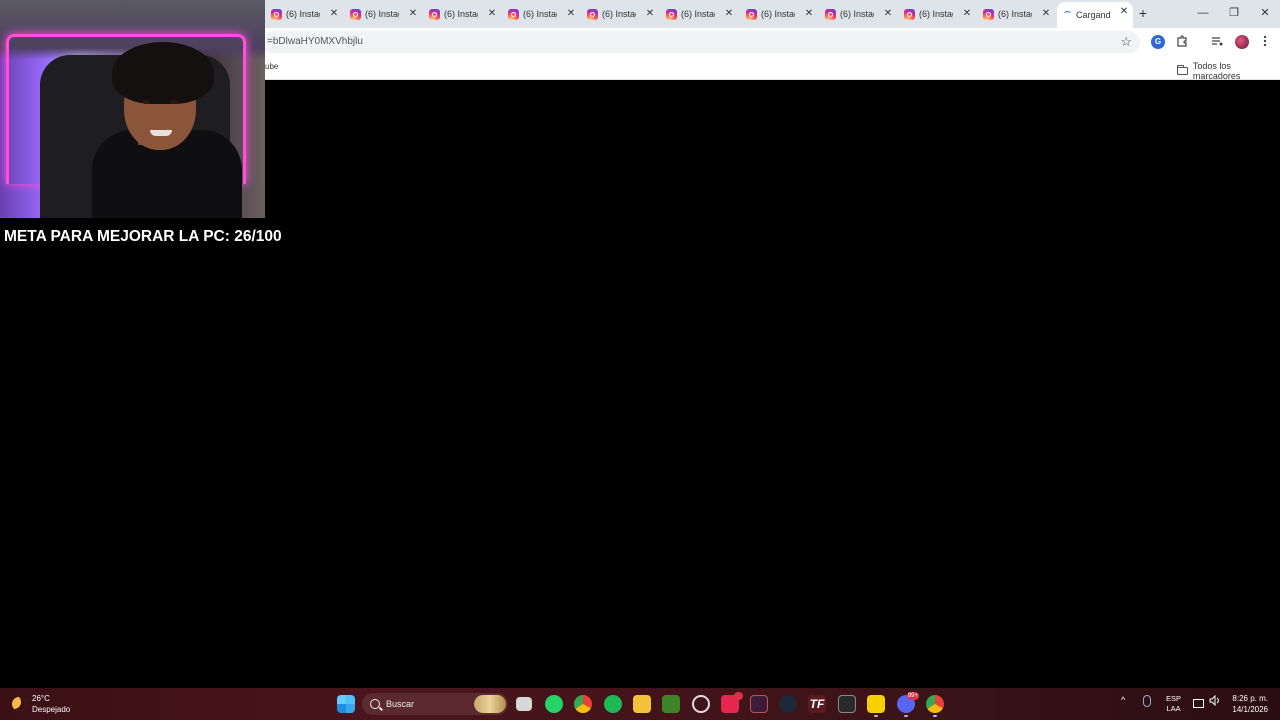 The image size is (1280, 720). Describe the element at coordinates (554, 704) in the screenshot. I see `whatsapp-icon` at that location.